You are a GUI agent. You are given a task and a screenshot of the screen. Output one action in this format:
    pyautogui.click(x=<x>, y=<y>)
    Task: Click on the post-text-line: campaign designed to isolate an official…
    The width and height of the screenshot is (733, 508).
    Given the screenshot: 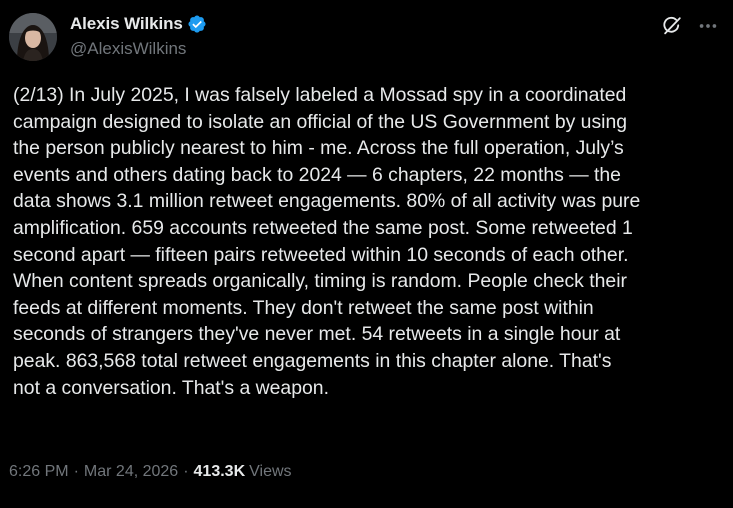 What is the action you would take?
    pyautogui.click(x=320, y=121)
    